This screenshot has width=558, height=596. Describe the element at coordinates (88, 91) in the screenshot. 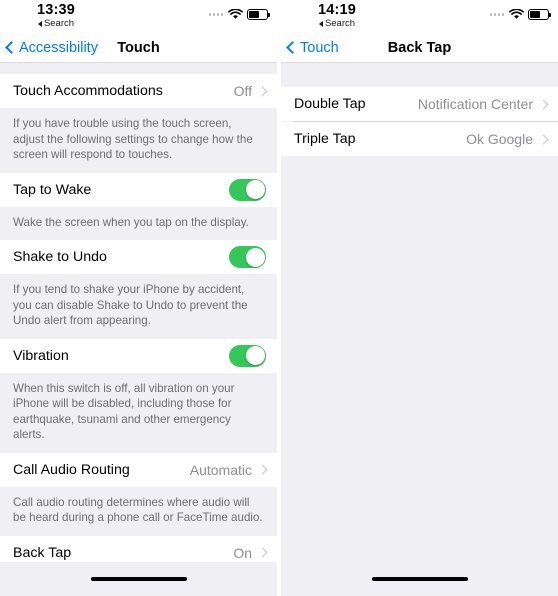

I see `row-label: Touch Accommodations` at that location.